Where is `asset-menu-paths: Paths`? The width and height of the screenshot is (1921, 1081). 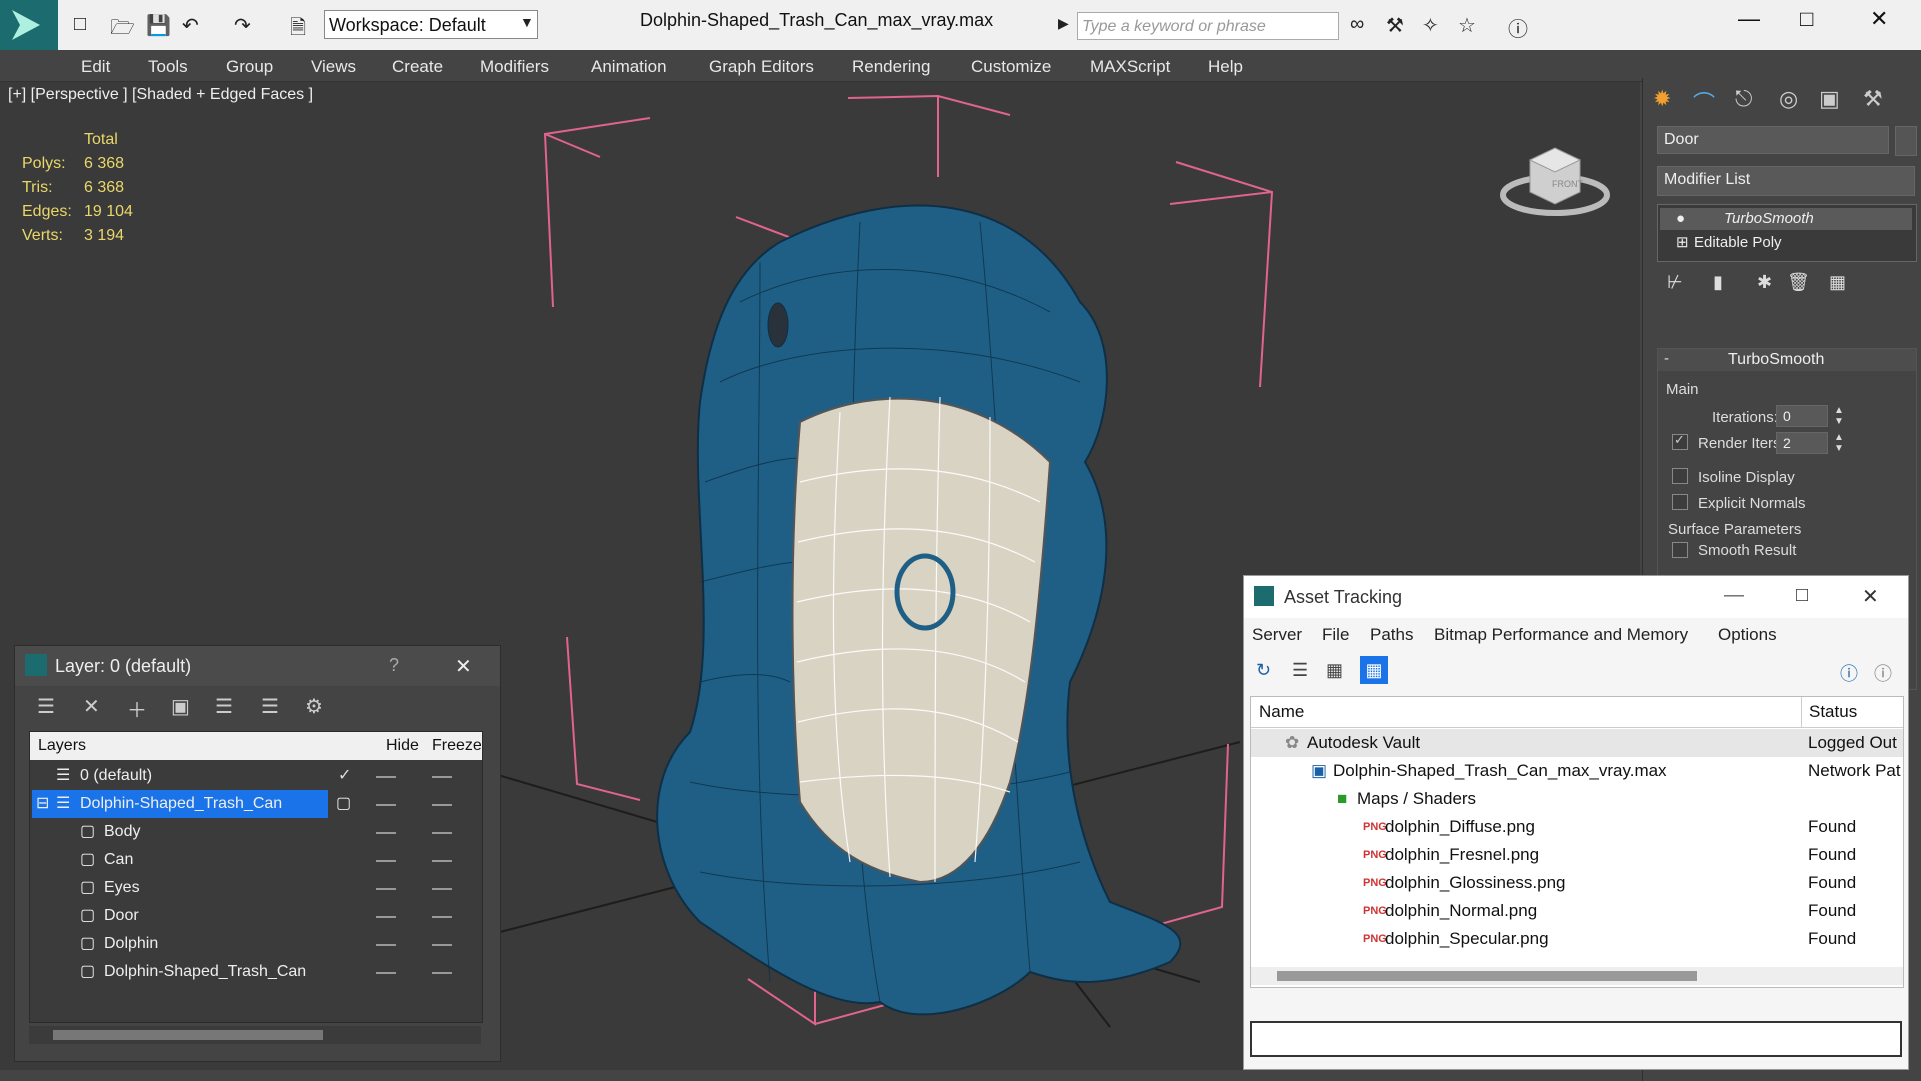 asset-menu-paths: Paths is located at coordinates (1391, 635).